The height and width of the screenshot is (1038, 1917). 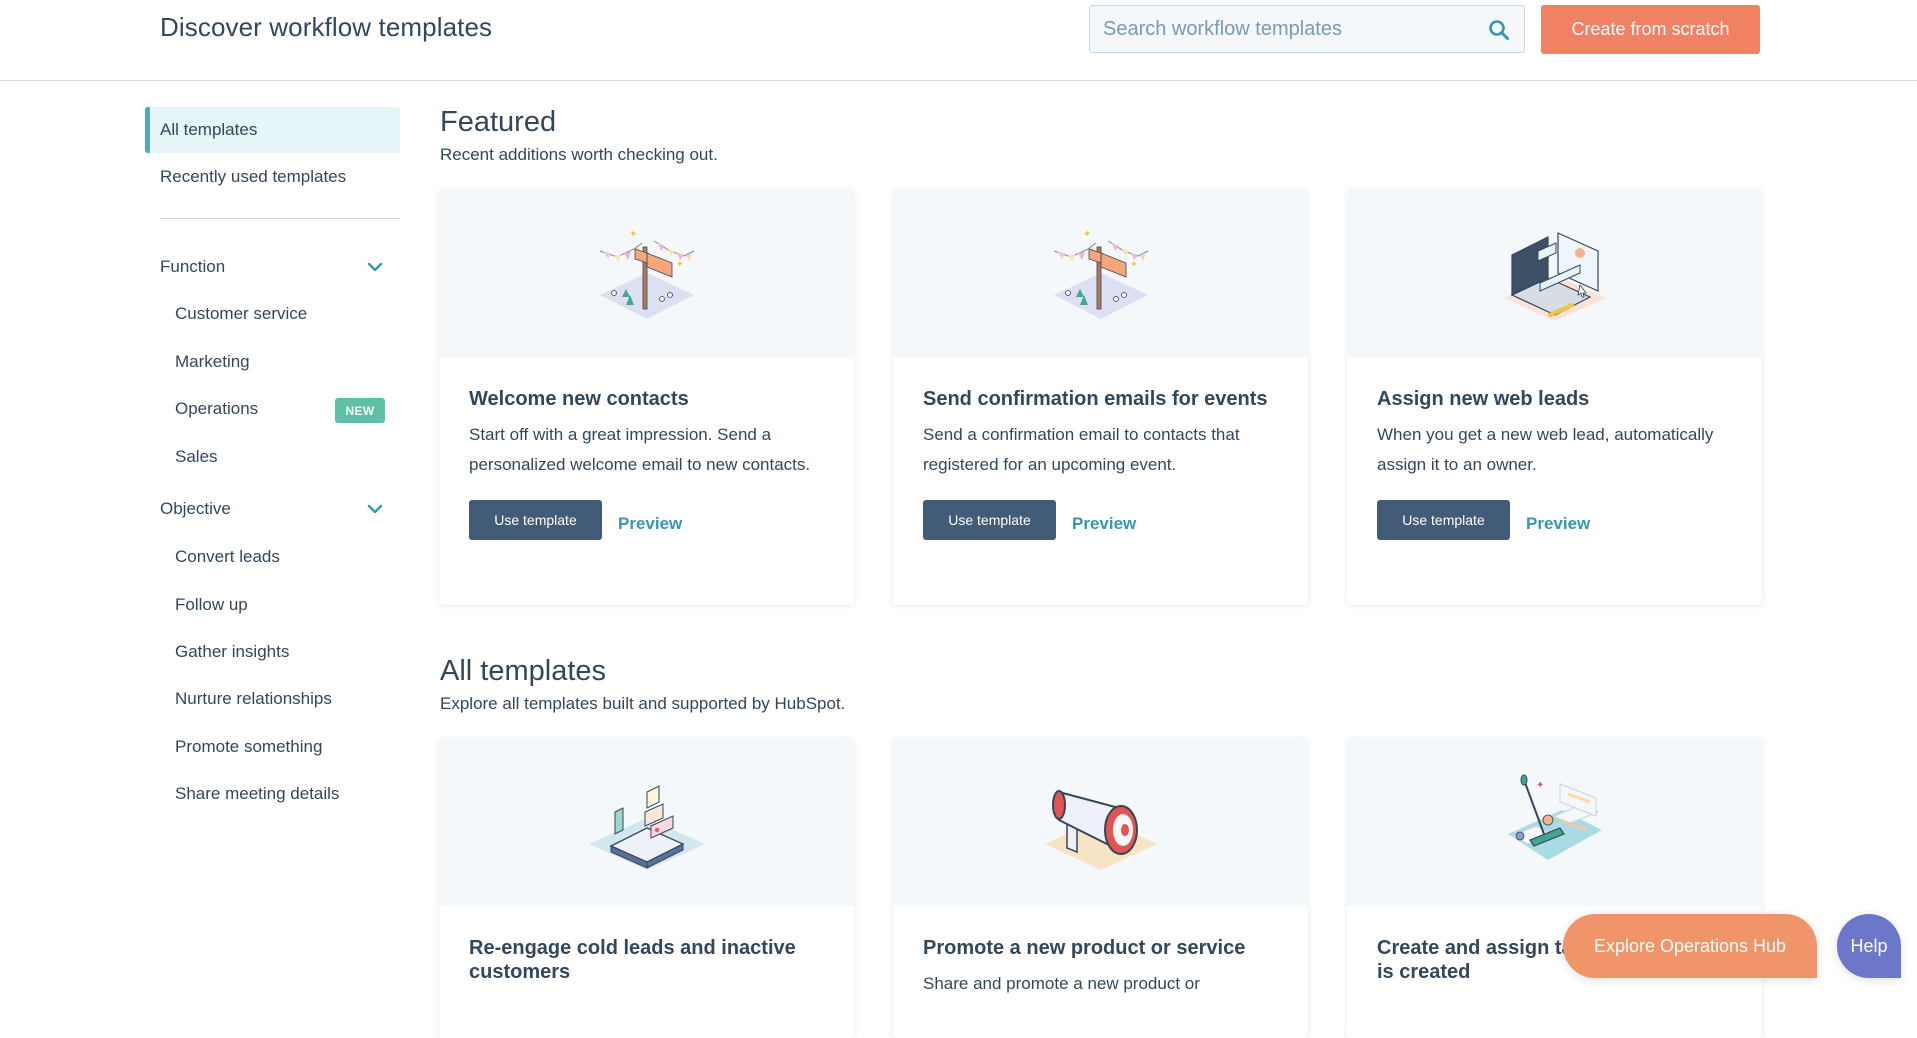 What do you see at coordinates (227, 557) in the screenshot?
I see `sidebar-item-convert-leads: Convert leads` at bounding box center [227, 557].